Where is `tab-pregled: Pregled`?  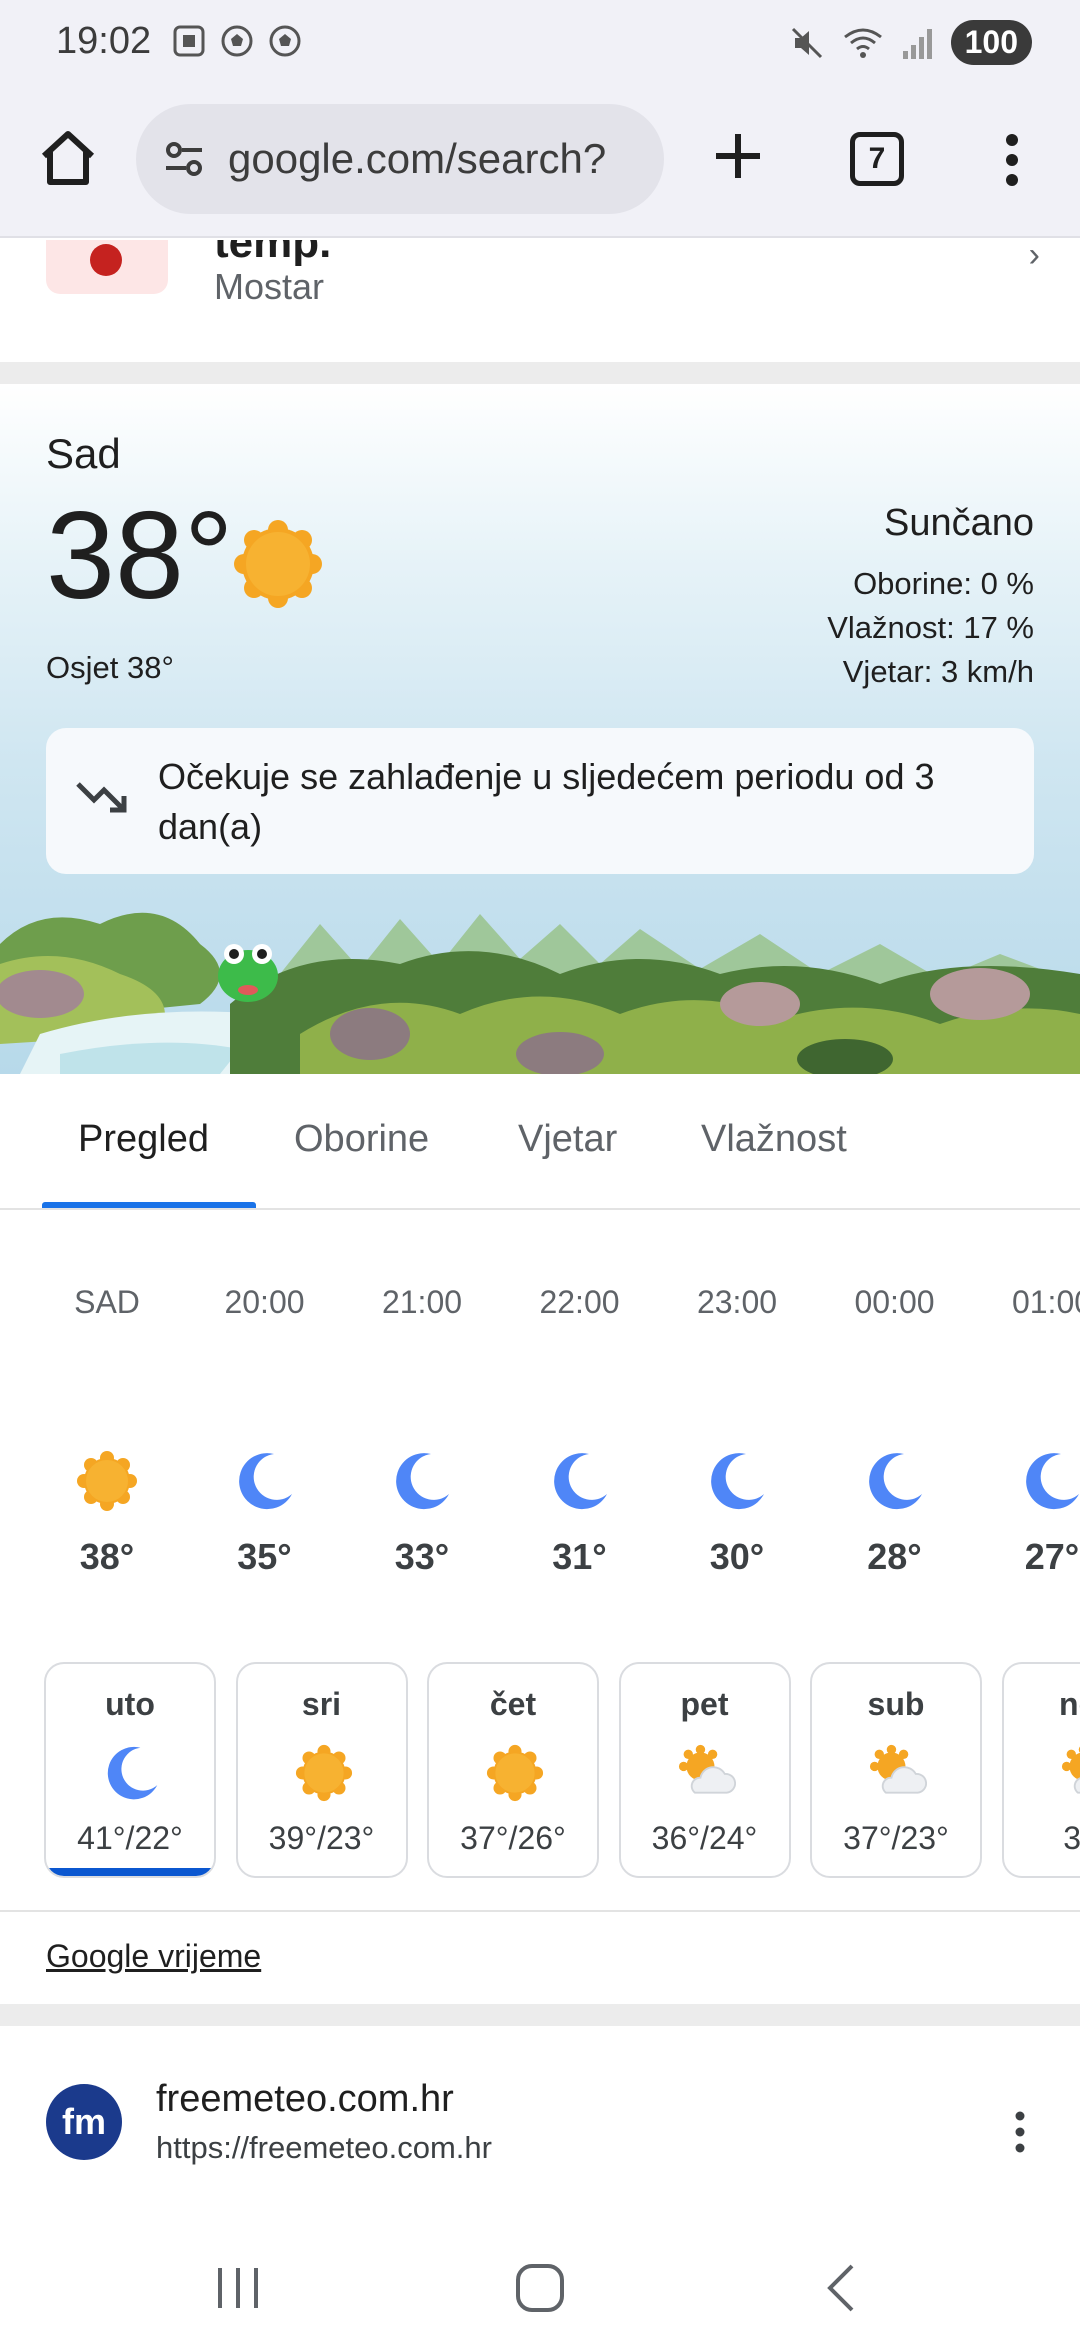
tab-pregled: Pregled is located at coordinates (143, 1139).